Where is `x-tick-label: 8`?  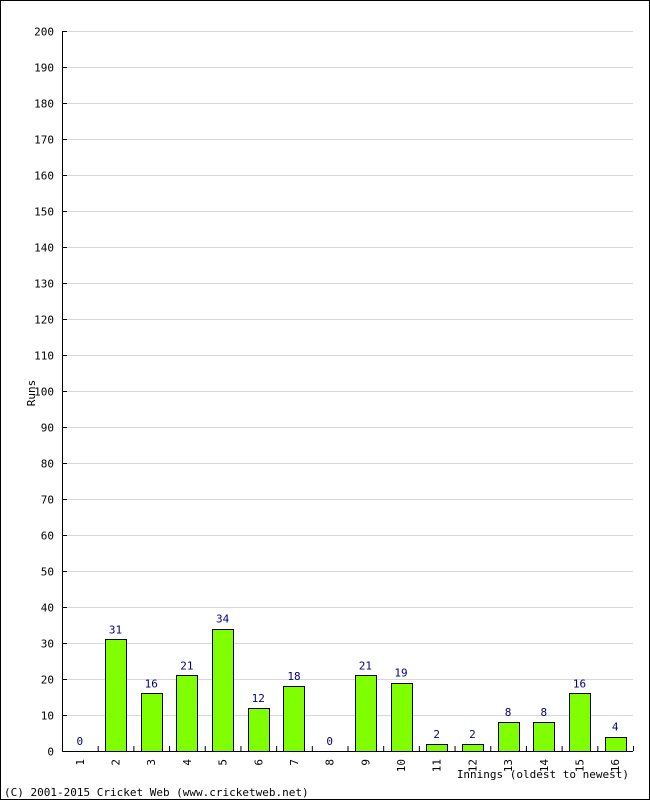
x-tick-label: 8 is located at coordinates (330, 762).